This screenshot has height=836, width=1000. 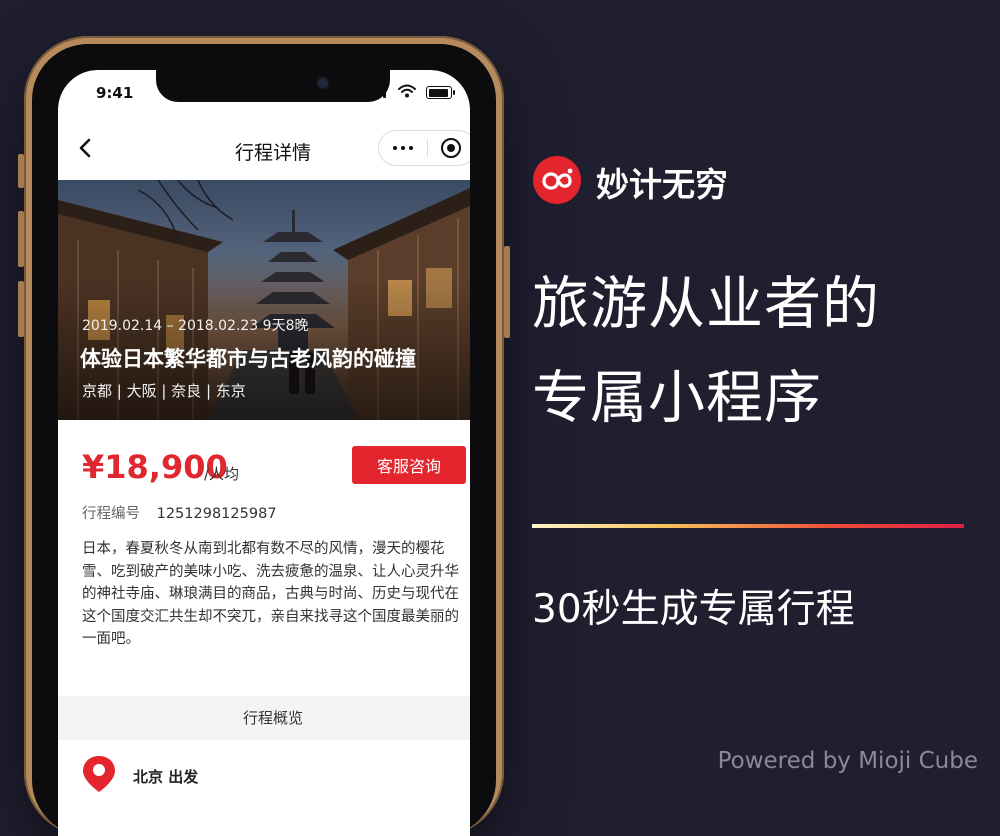 What do you see at coordinates (165, 776) in the screenshot?
I see `departure-city: 北京 出发` at bounding box center [165, 776].